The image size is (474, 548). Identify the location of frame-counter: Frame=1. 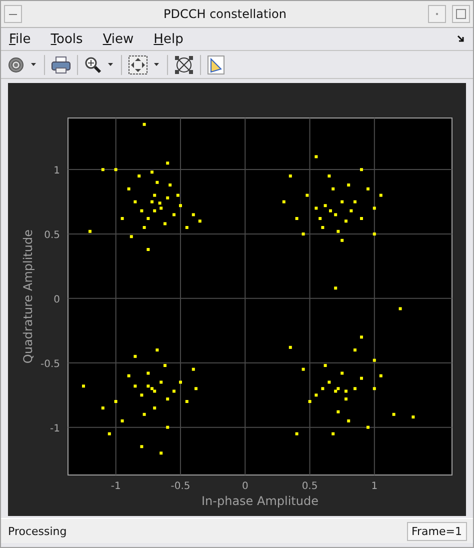
(436, 531).